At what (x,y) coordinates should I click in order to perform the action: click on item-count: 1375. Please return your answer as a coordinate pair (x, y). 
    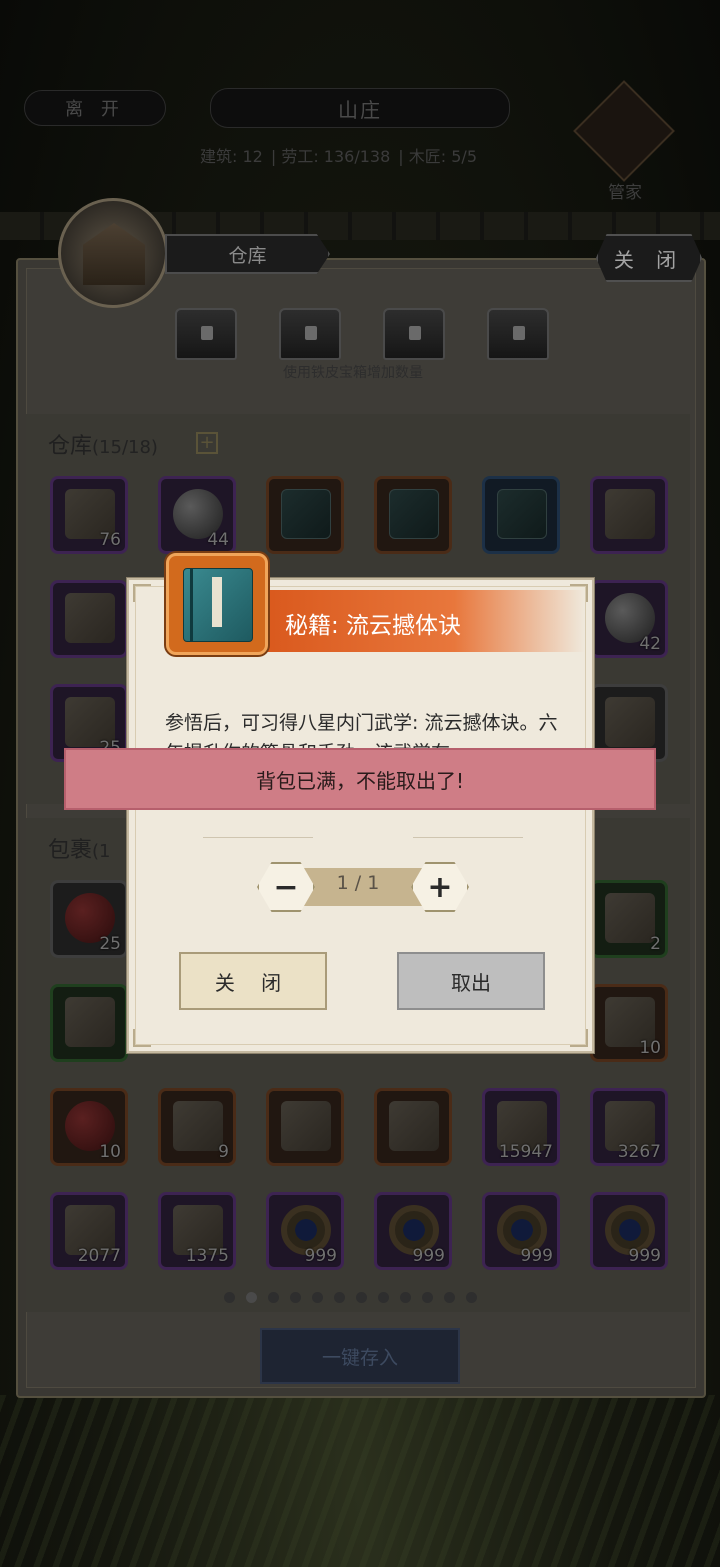
    Looking at the image, I should click on (207, 1256).